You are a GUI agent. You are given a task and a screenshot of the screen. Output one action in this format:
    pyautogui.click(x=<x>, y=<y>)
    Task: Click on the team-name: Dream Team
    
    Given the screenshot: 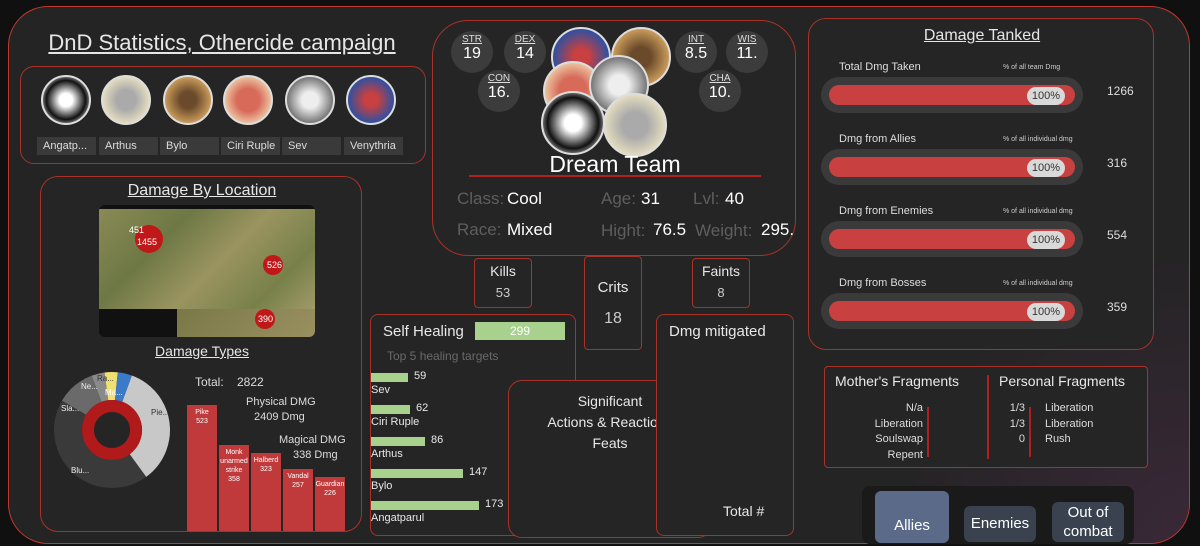 What is the action you would take?
    pyautogui.click(x=615, y=164)
    